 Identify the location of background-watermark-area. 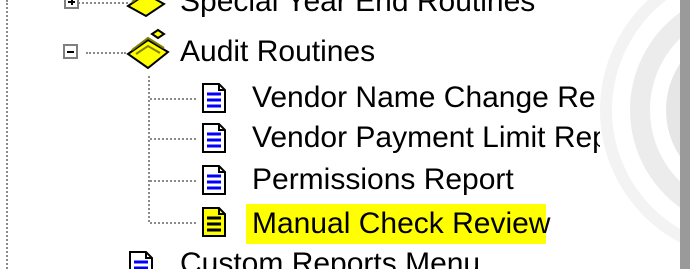
(645, 134).